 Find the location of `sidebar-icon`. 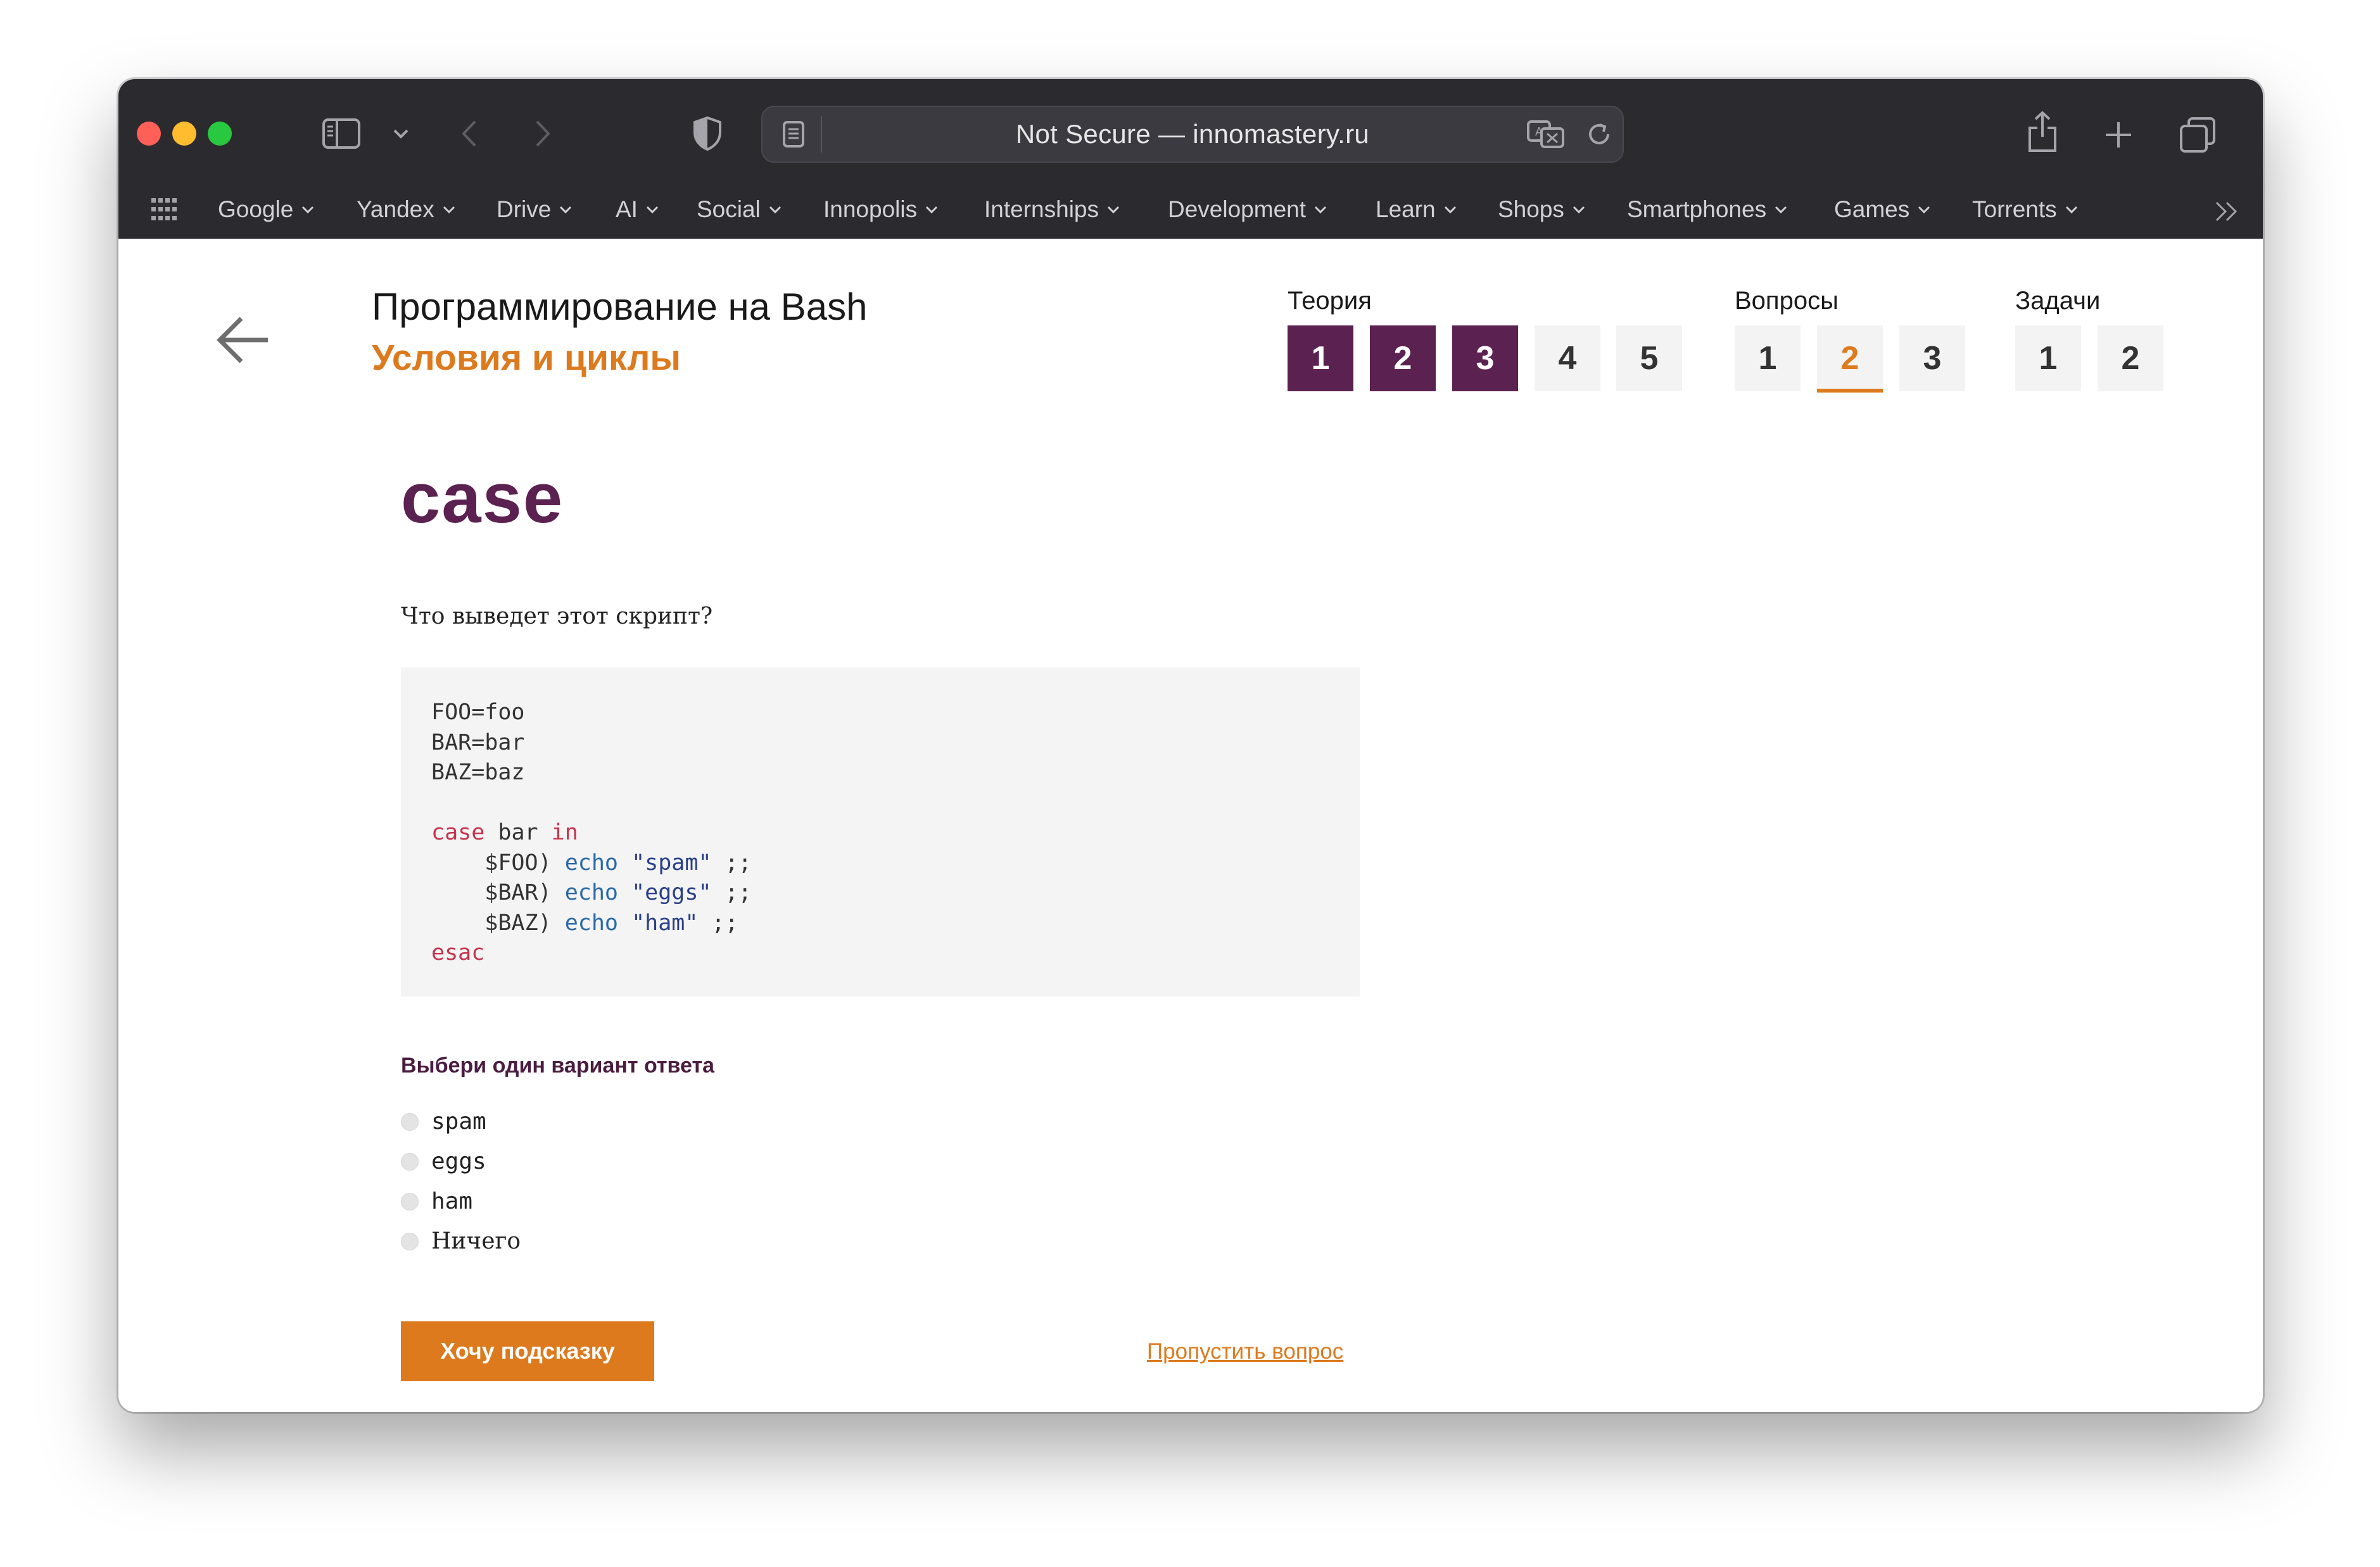

sidebar-icon is located at coordinates (341, 133).